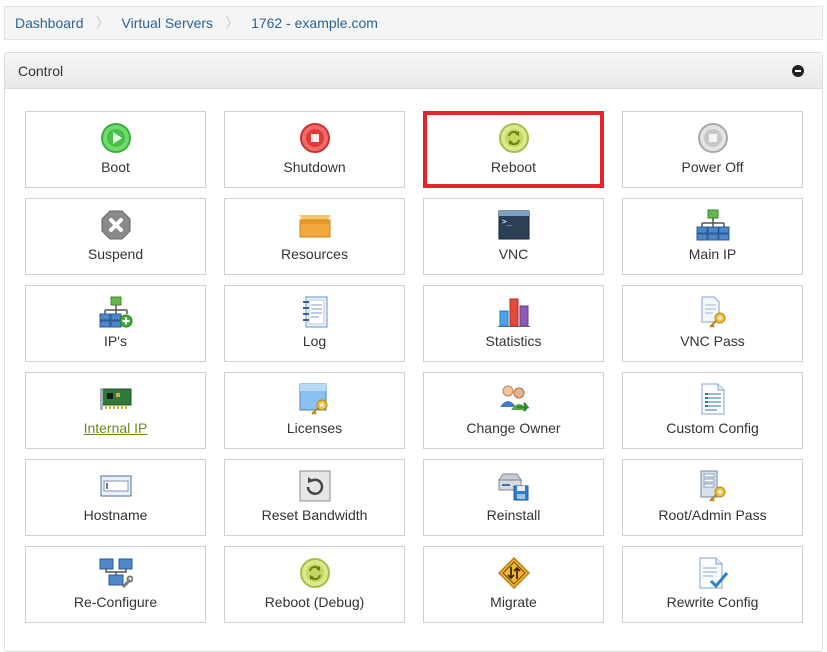  I want to click on reconfigure-icon, so click(116, 573).